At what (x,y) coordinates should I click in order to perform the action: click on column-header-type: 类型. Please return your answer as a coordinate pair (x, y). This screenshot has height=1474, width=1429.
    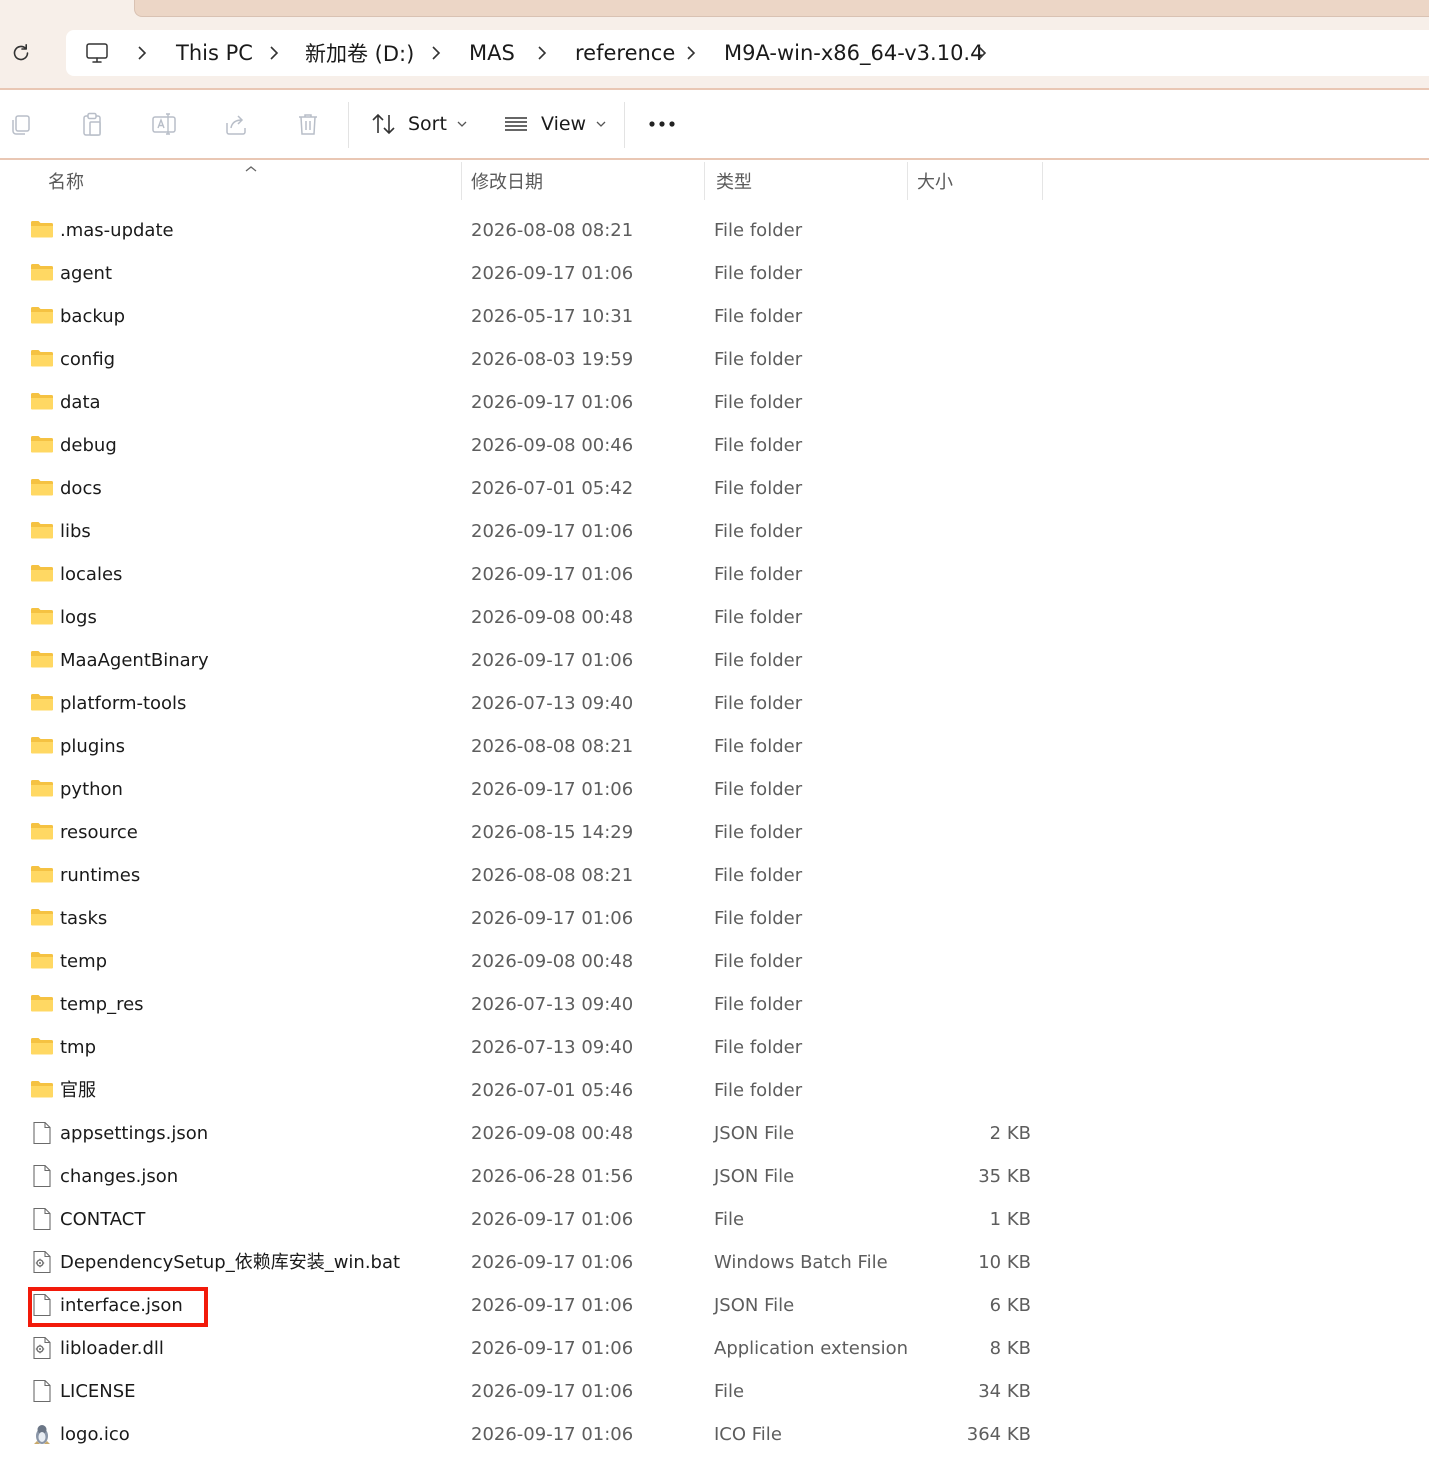
    Looking at the image, I should click on (734, 181).